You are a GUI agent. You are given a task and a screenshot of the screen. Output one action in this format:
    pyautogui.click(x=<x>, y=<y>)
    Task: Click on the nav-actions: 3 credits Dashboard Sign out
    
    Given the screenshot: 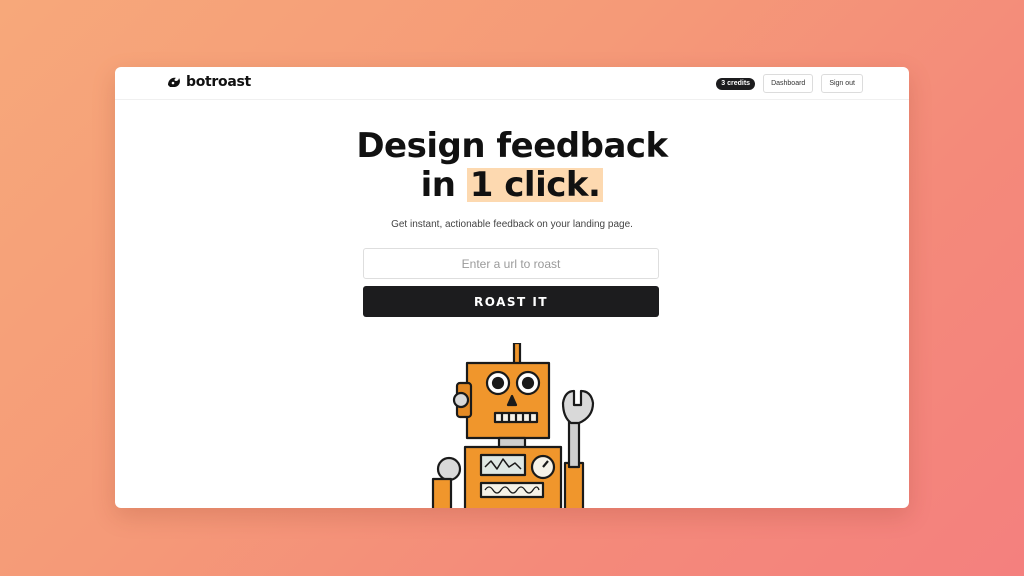 What is the action you would take?
    pyautogui.click(x=789, y=83)
    